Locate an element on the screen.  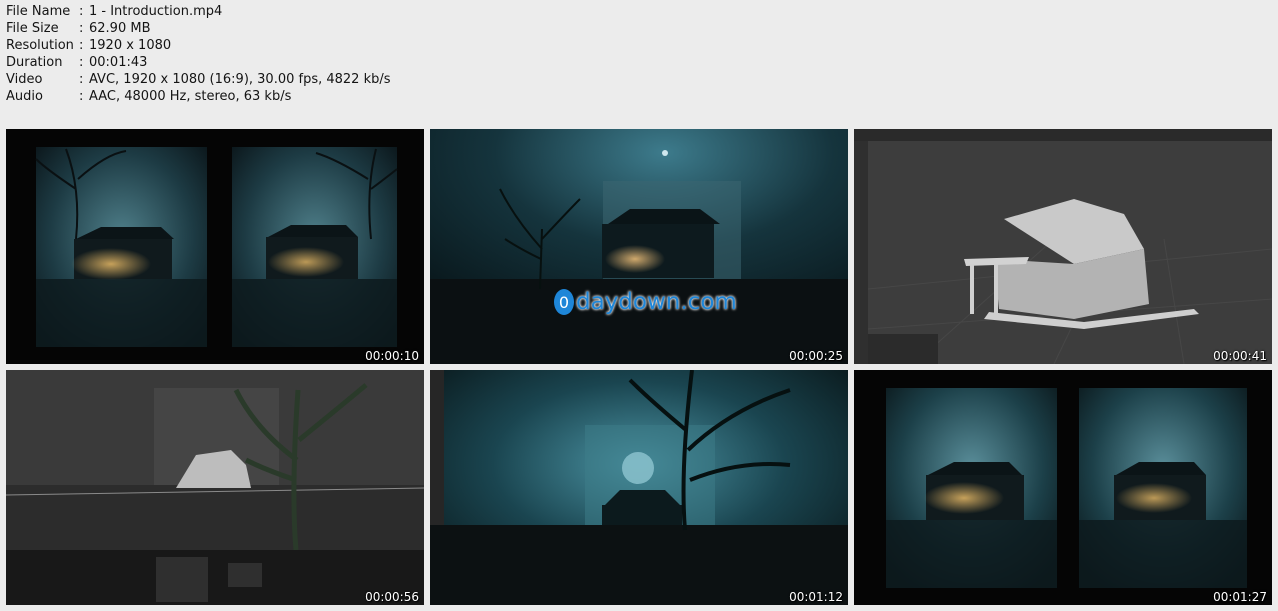
info-key: Resolution is located at coordinates (40, 45).